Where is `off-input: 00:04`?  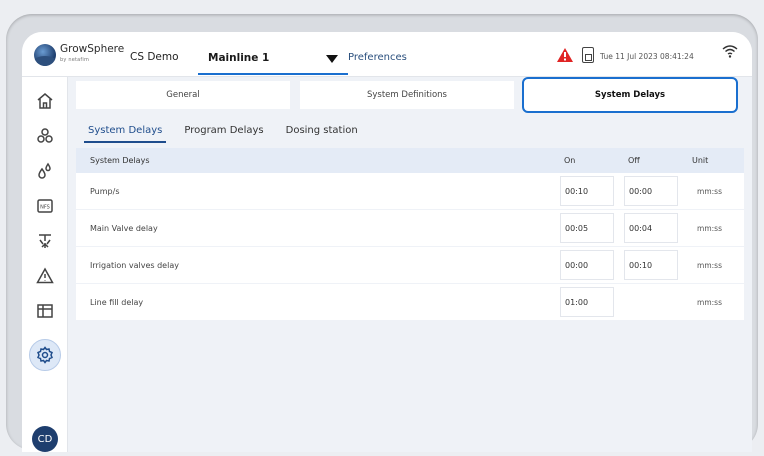
off-input: 00:04 is located at coordinates (651, 228).